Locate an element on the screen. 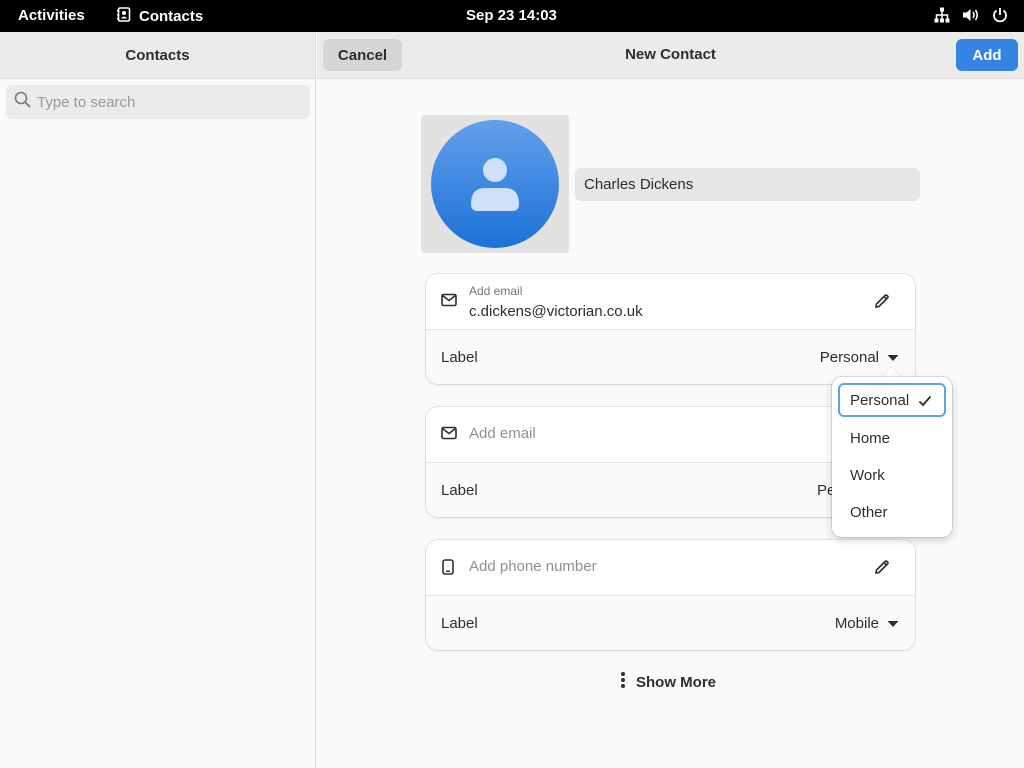 This screenshot has height=768, width=1024. page-title: New Contact is located at coordinates (670, 54).